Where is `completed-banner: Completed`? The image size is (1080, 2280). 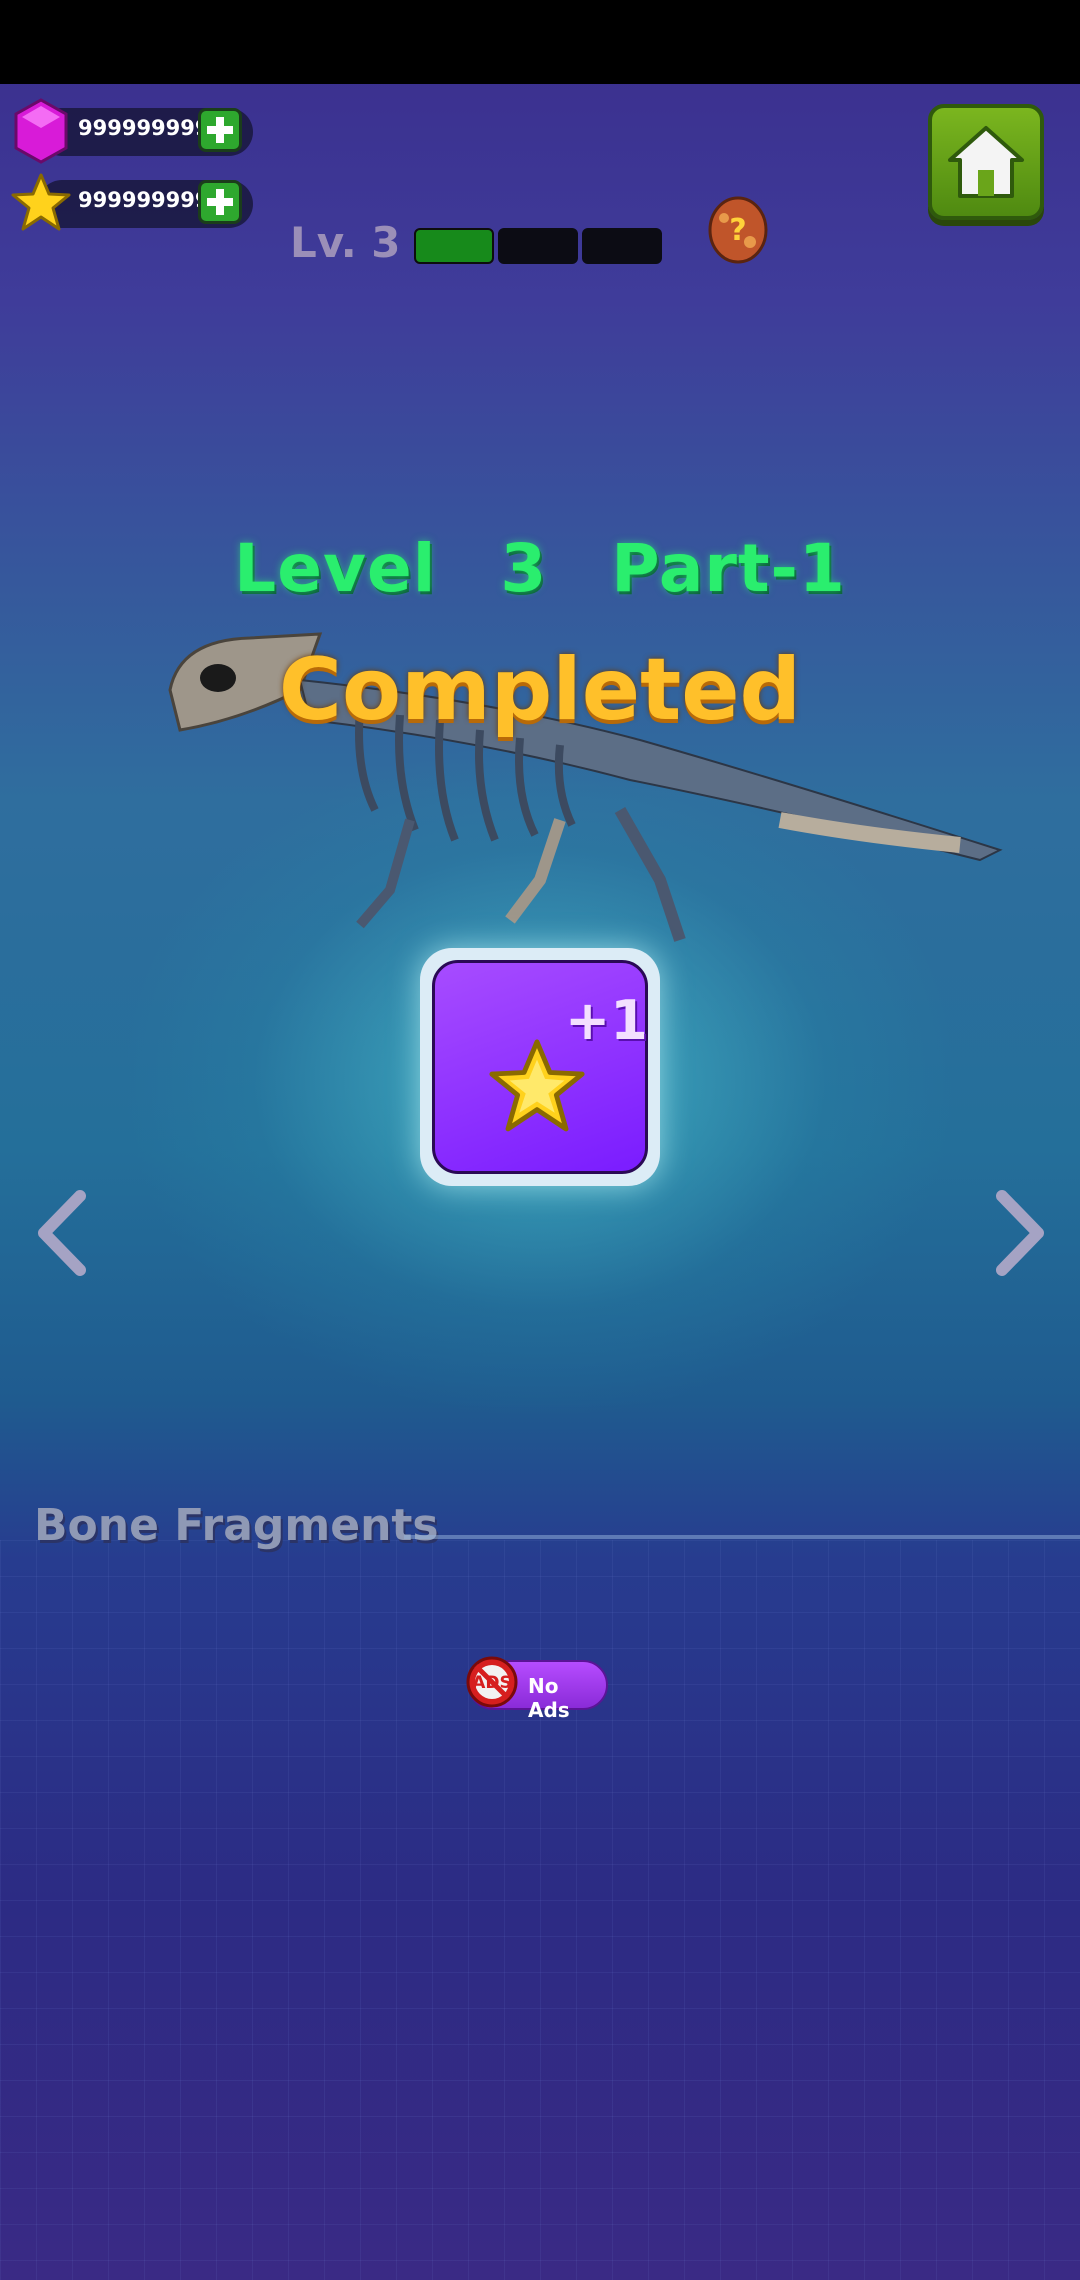
completed-banner: Completed is located at coordinates (540, 690).